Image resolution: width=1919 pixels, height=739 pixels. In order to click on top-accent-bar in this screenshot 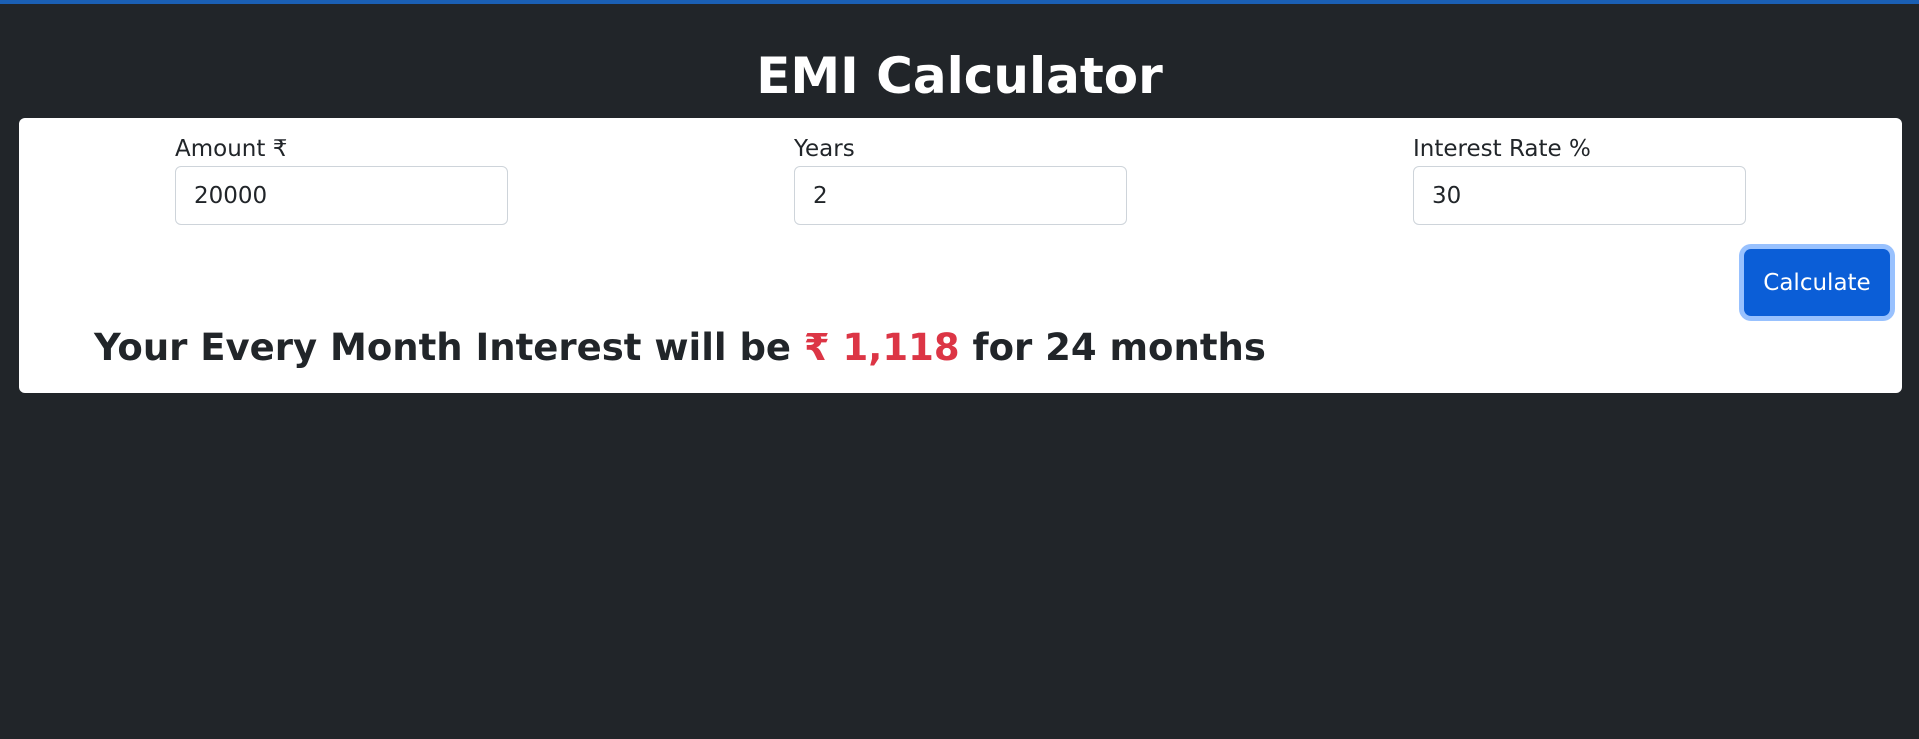, I will do `click(959, 2)`.